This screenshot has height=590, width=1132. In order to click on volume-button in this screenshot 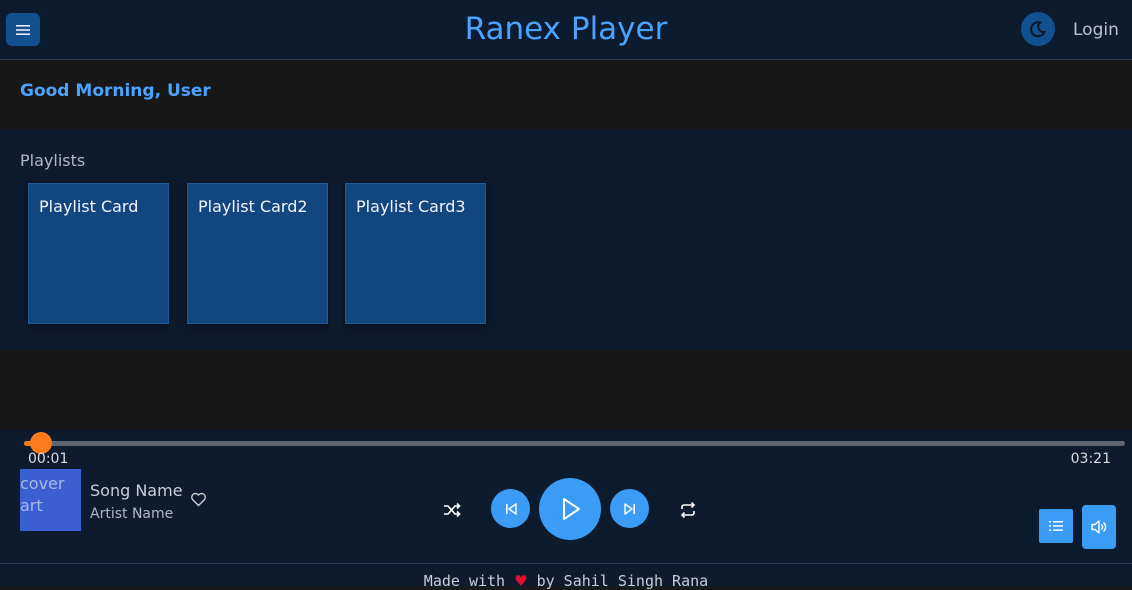, I will do `click(1099, 527)`.